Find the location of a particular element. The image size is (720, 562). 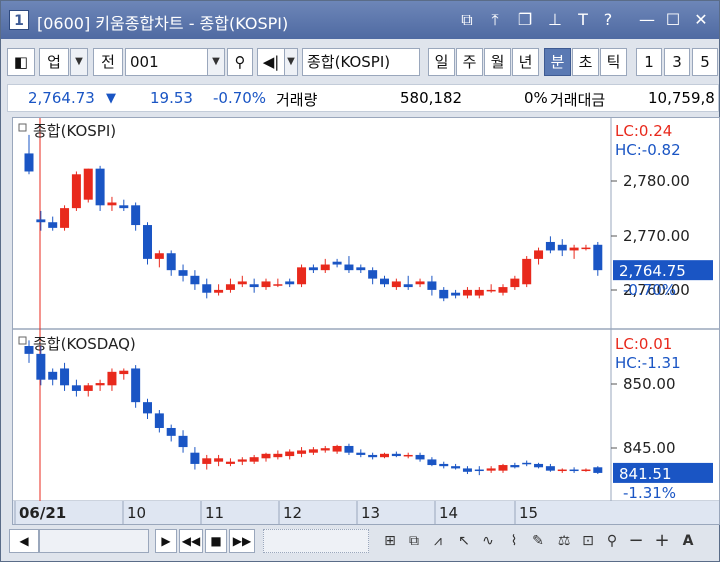

current-price: 2,764.73 is located at coordinates (61, 98).